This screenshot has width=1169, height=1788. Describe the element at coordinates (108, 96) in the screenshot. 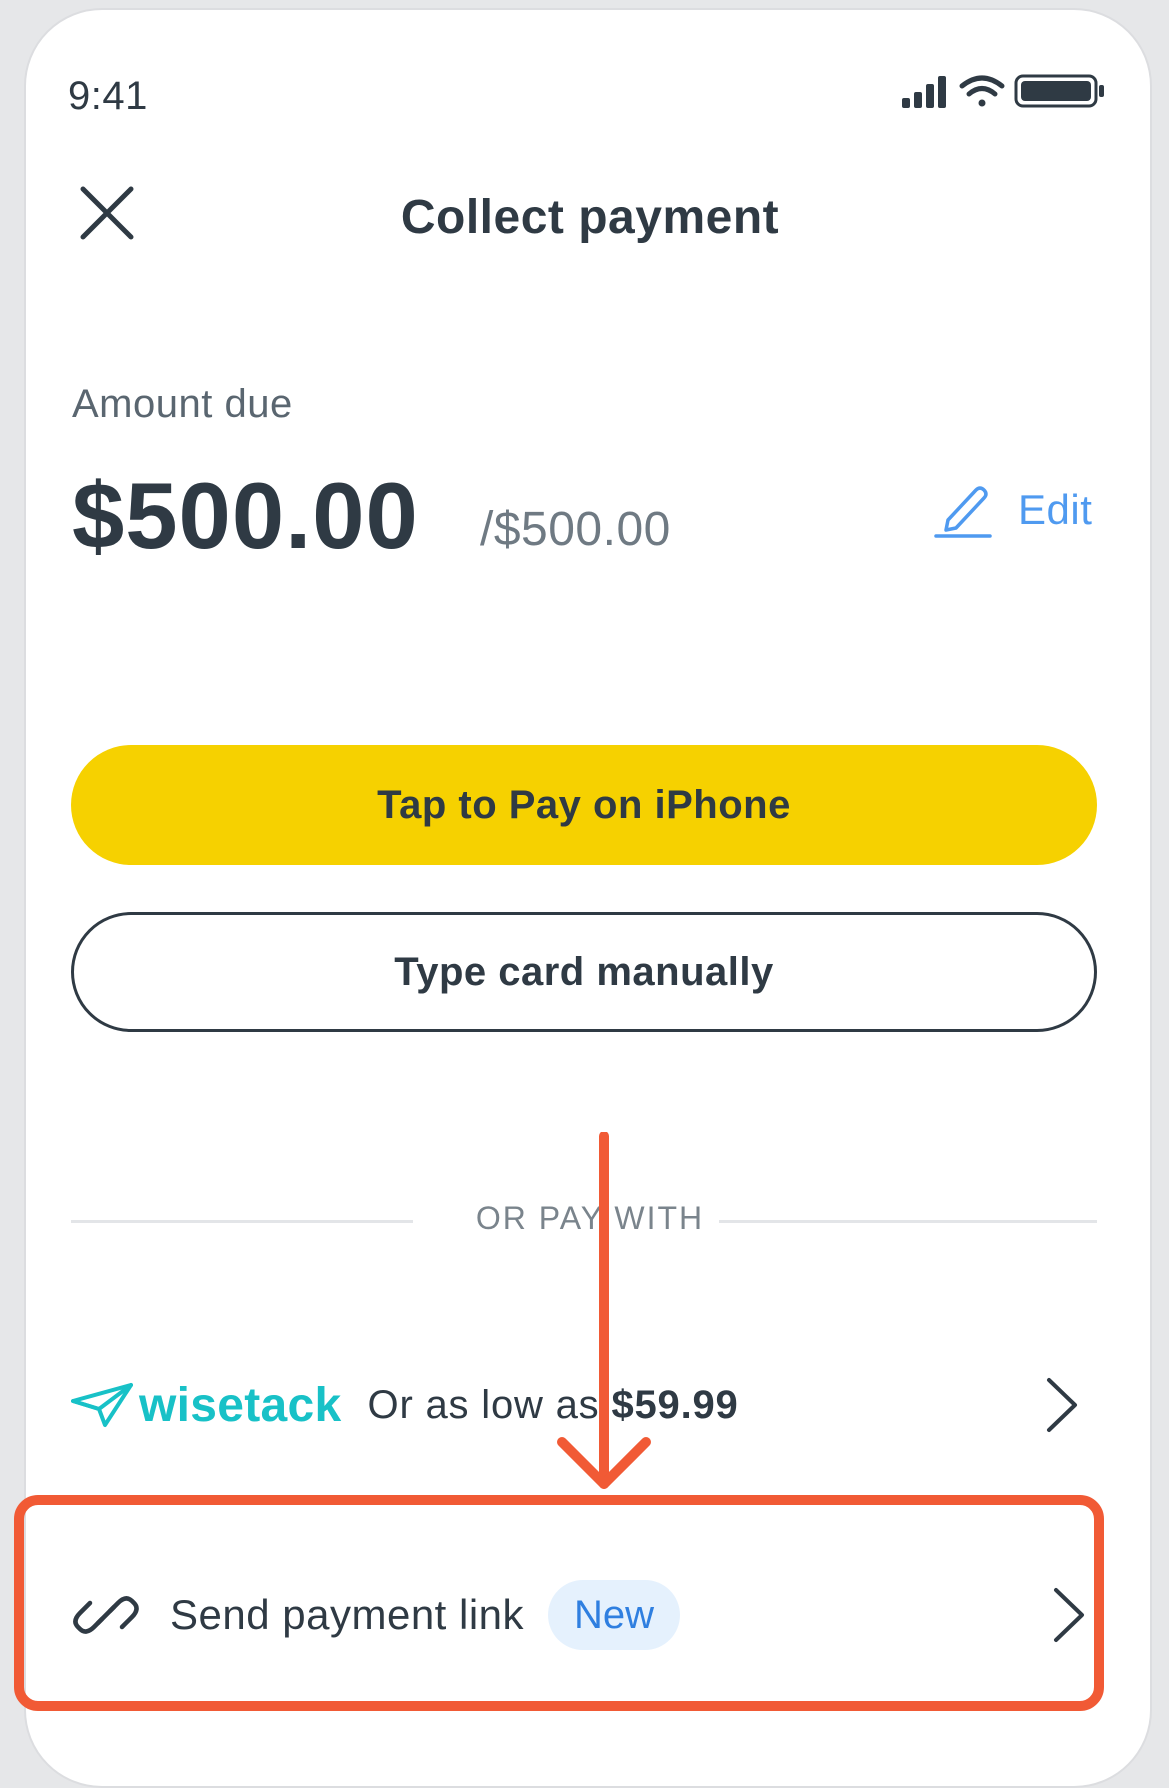

I see `status-time: 9:41` at that location.